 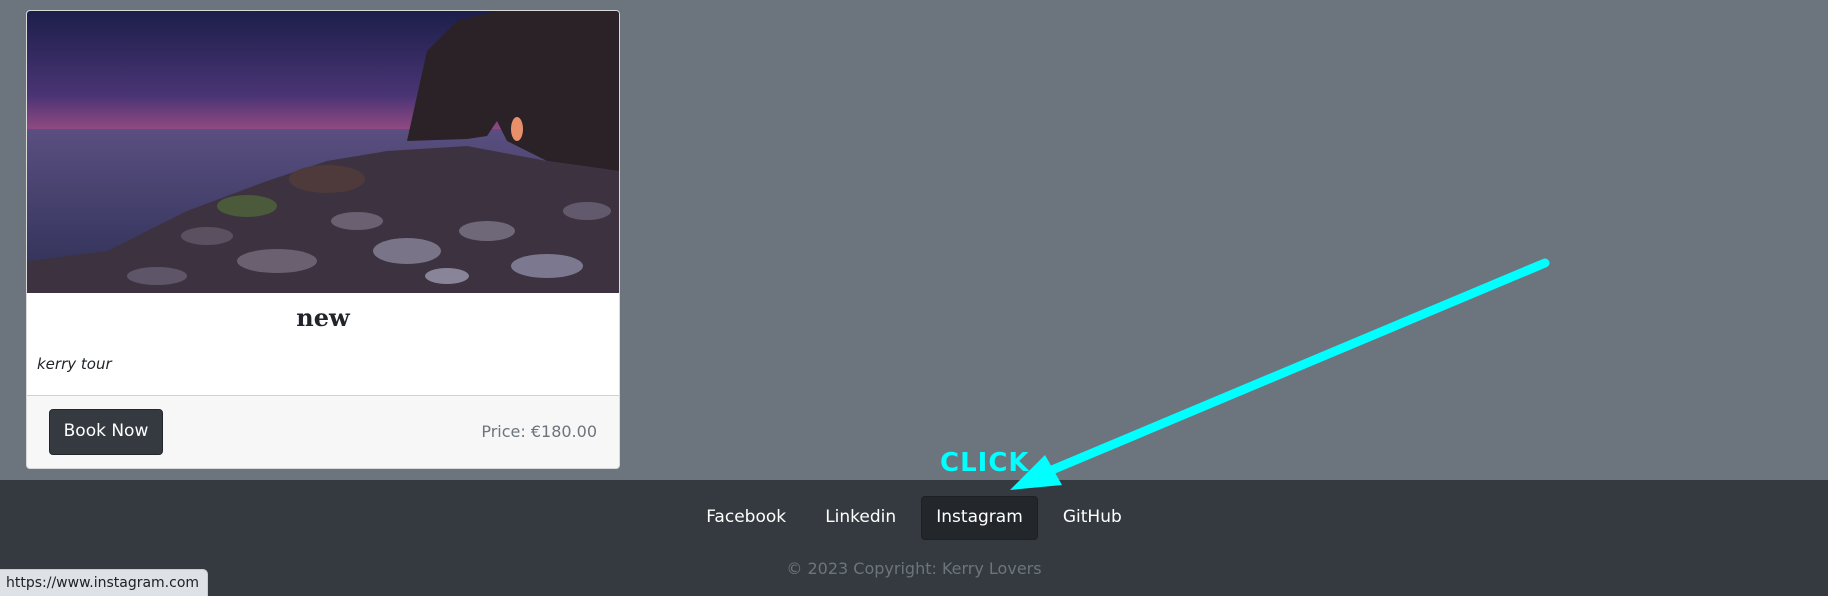 What do you see at coordinates (746, 517) in the screenshot?
I see `facebook-link: Facebook` at bounding box center [746, 517].